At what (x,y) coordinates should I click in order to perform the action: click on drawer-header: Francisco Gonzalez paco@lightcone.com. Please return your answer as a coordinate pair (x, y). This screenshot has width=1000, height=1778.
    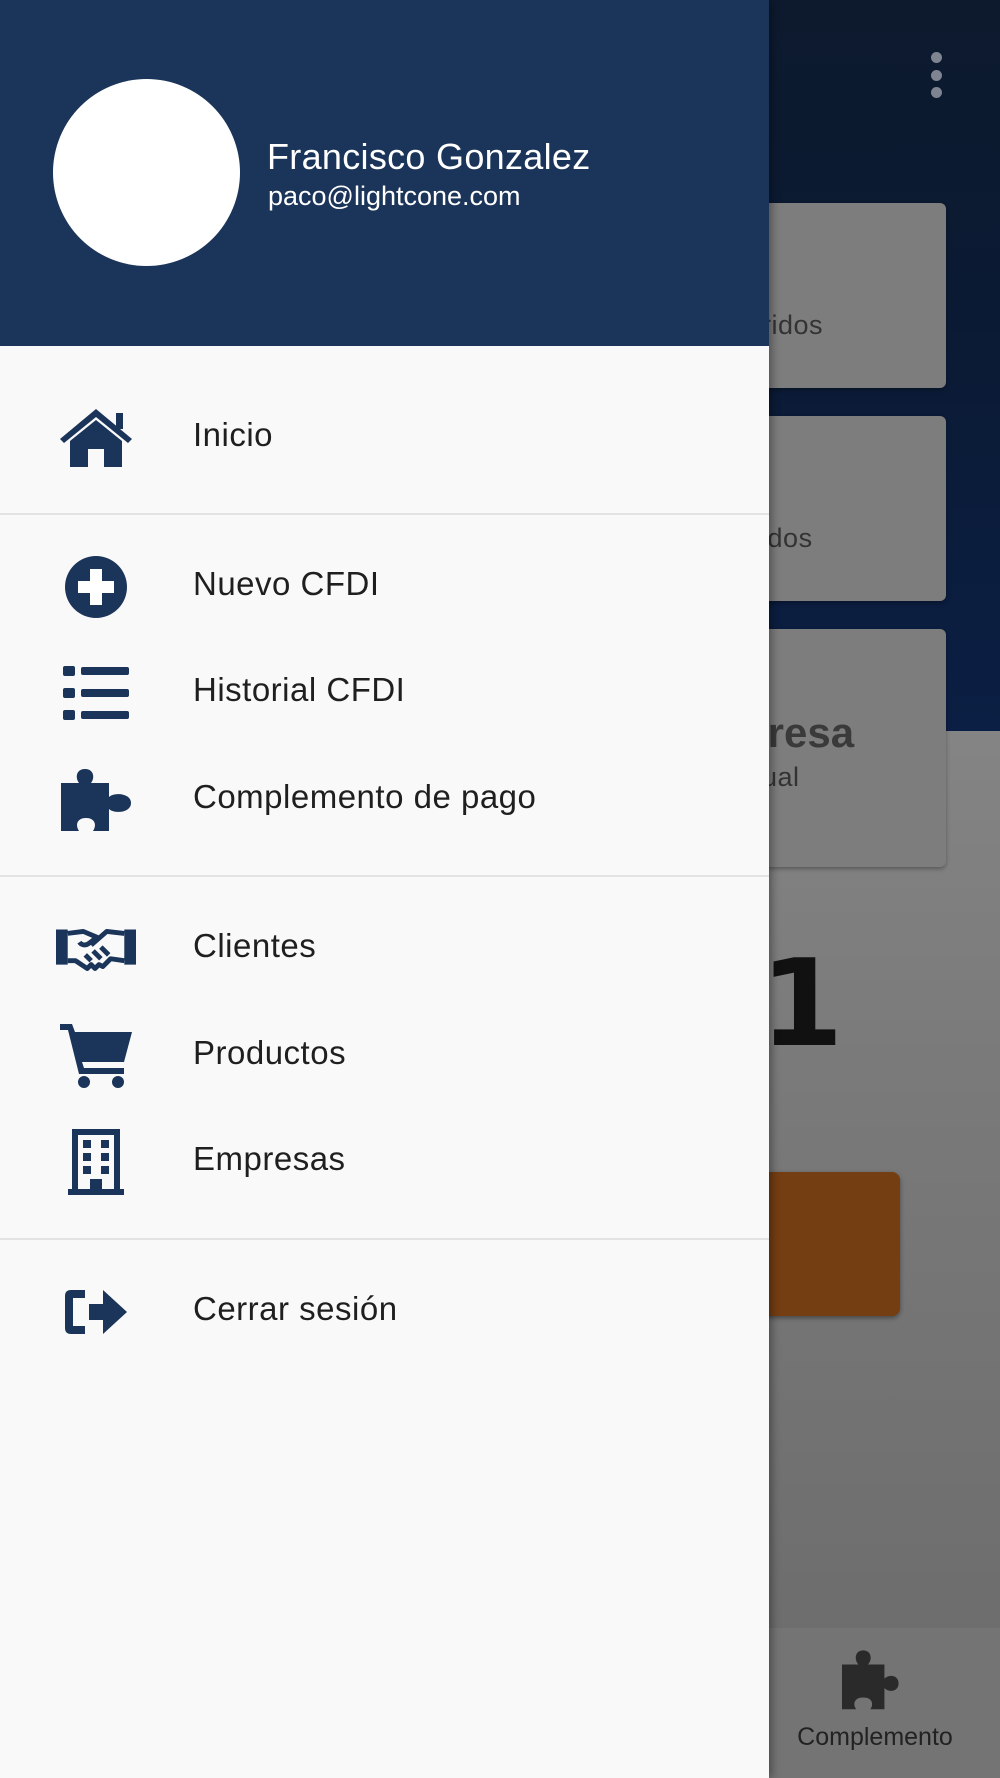
    Looking at the image, I should click on (384, 173).